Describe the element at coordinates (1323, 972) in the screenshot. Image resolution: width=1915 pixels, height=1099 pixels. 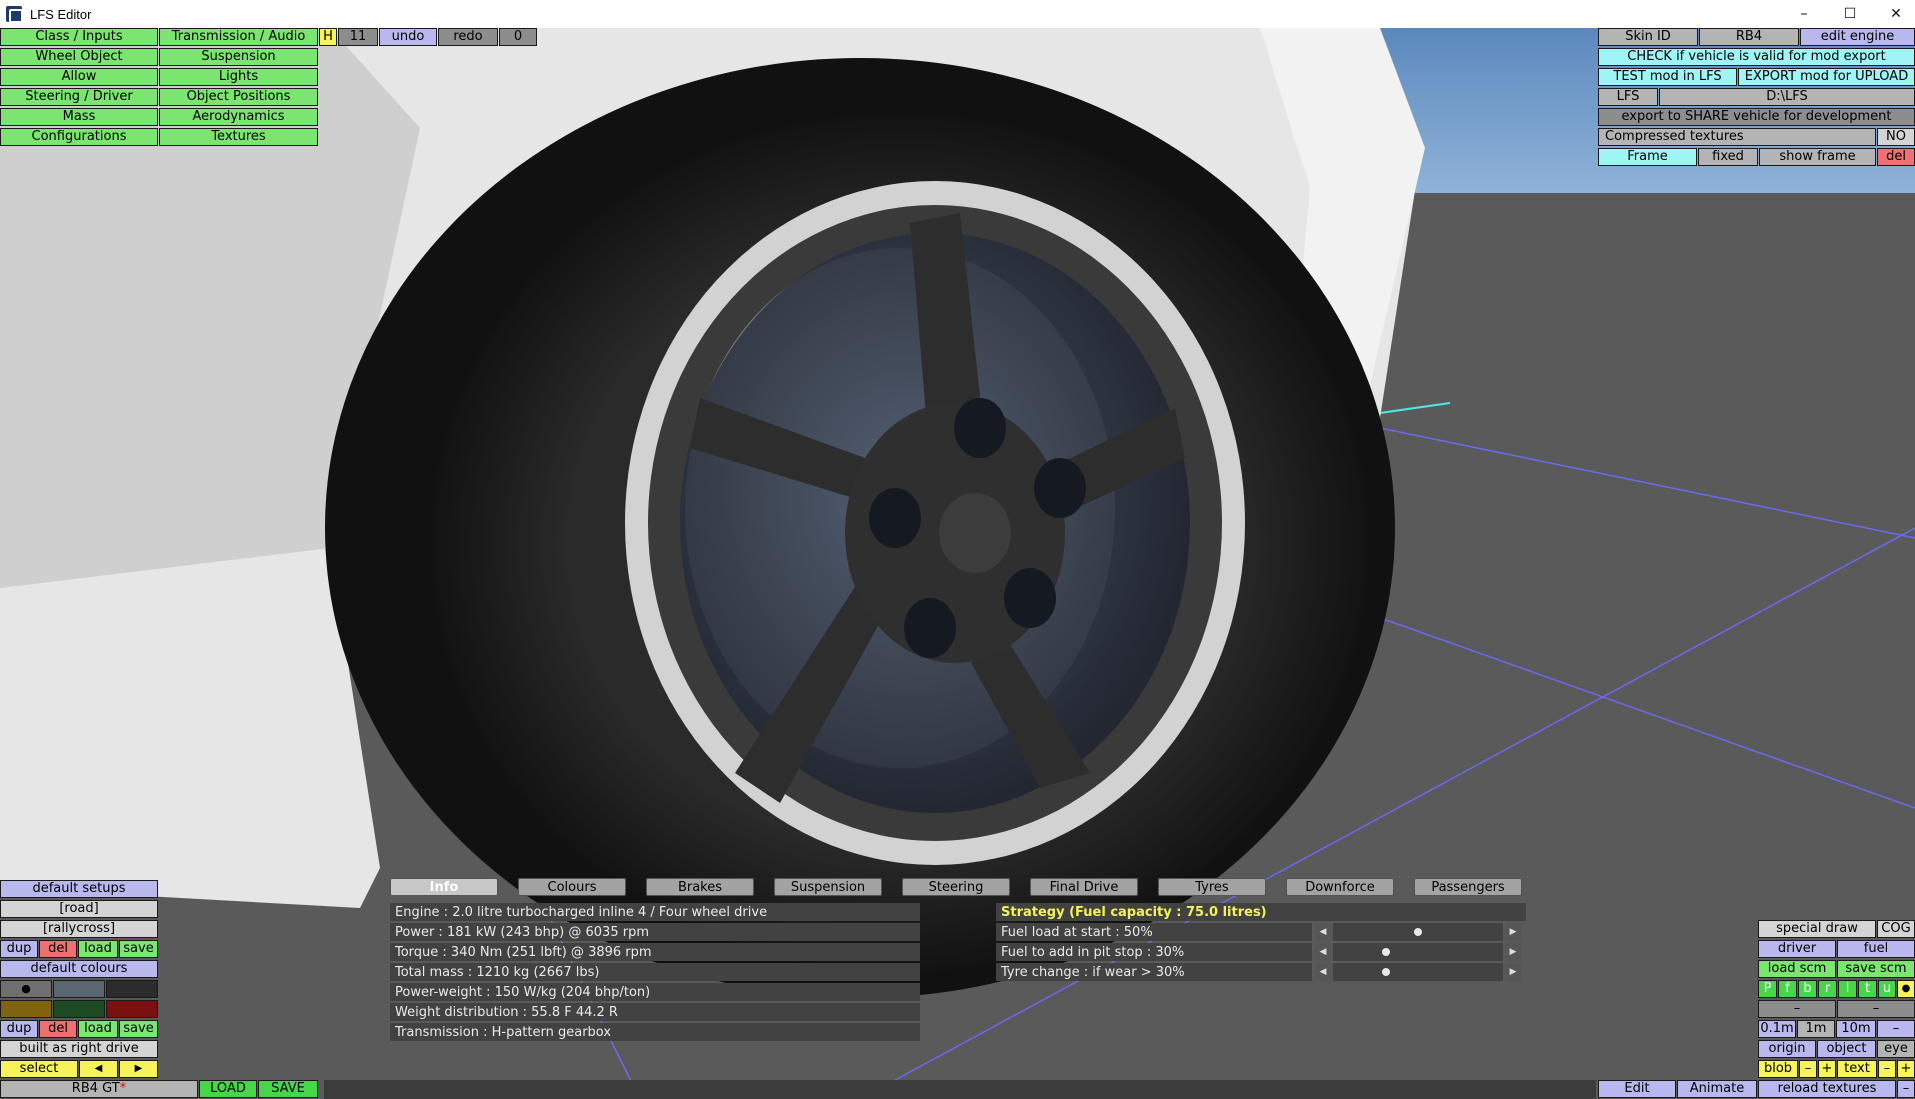
I see `tyre-change-decrease: ◀` at that location.